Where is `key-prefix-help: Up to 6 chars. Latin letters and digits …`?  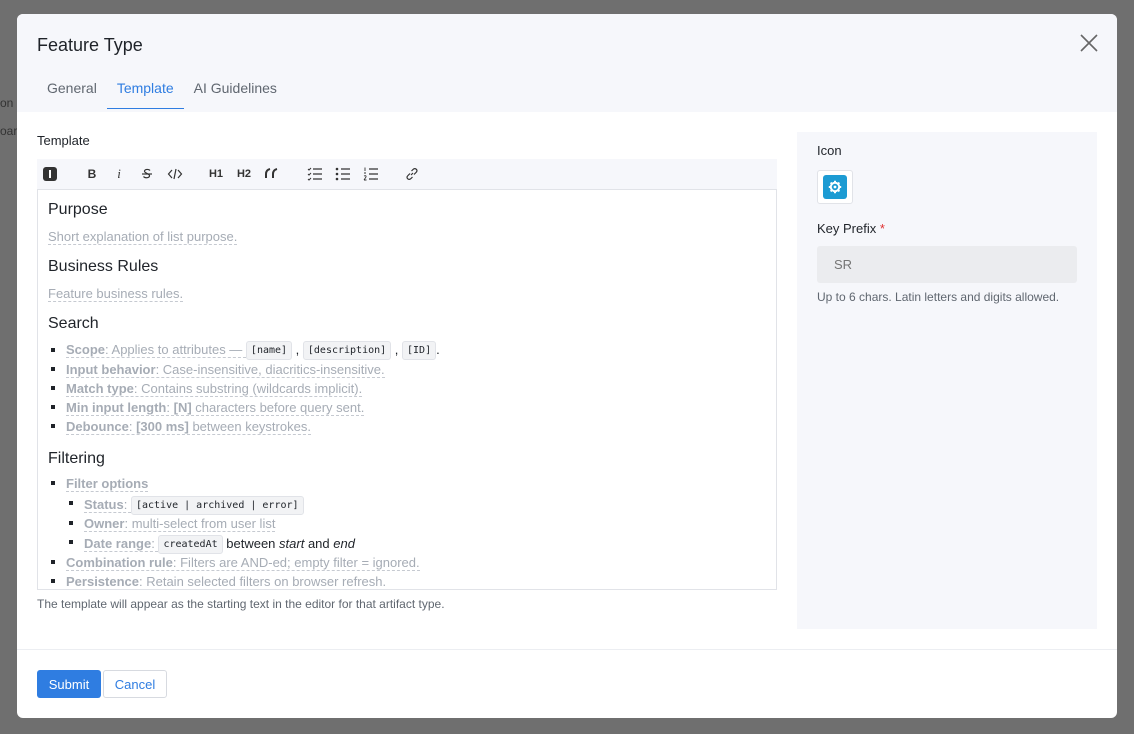 key-prefix-help: Up to 6 chars. Latin letters and digits … is located at coordinates (938, 297).